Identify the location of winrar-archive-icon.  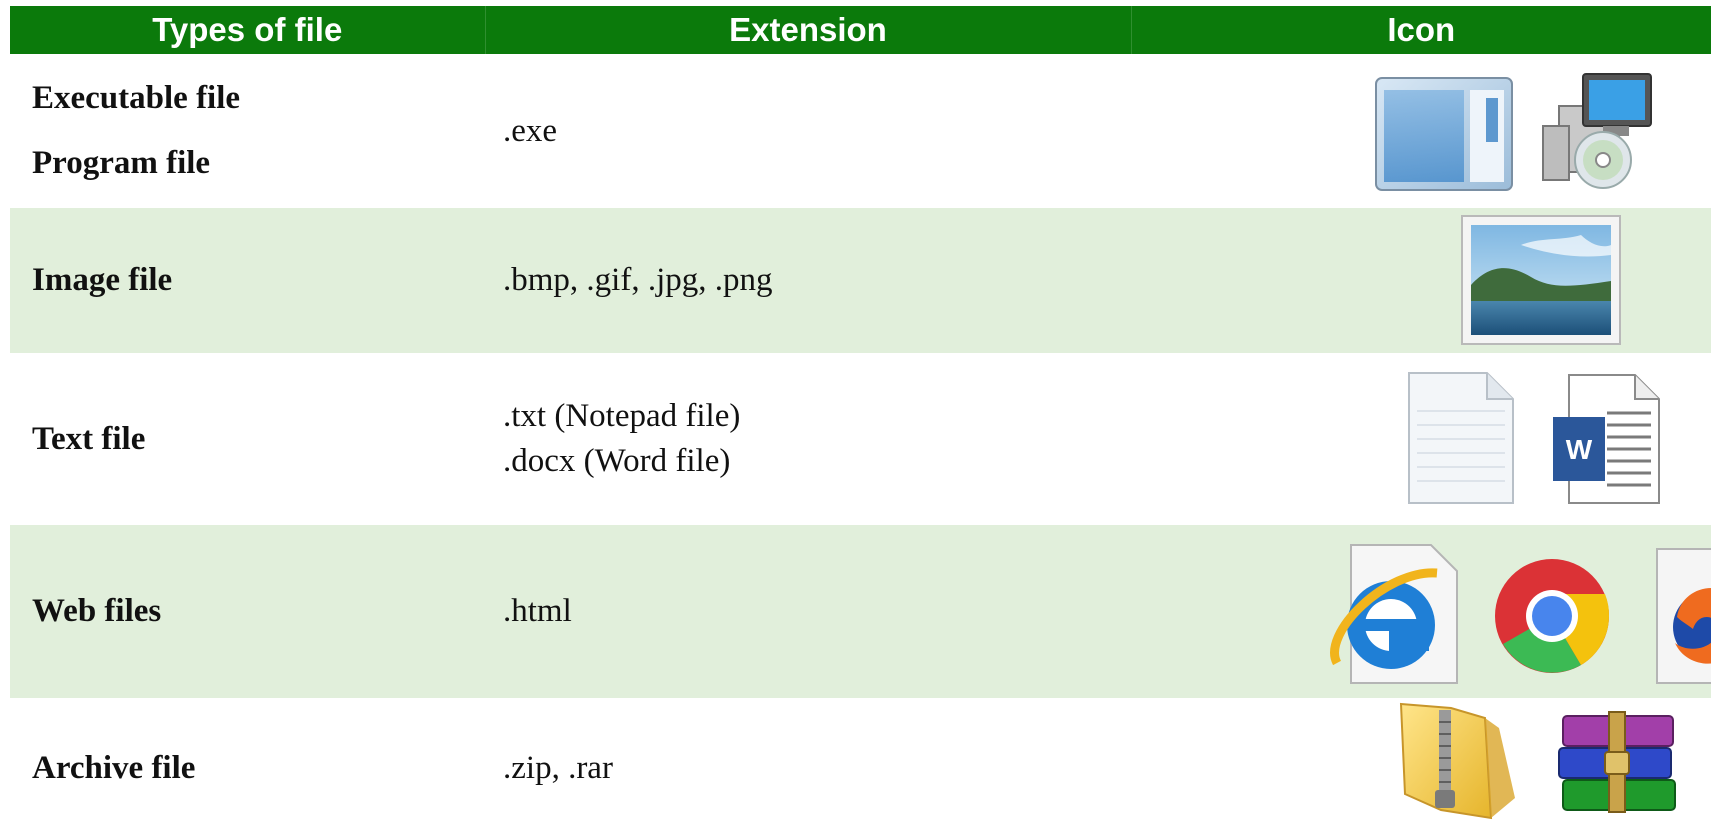
(1617, 762).